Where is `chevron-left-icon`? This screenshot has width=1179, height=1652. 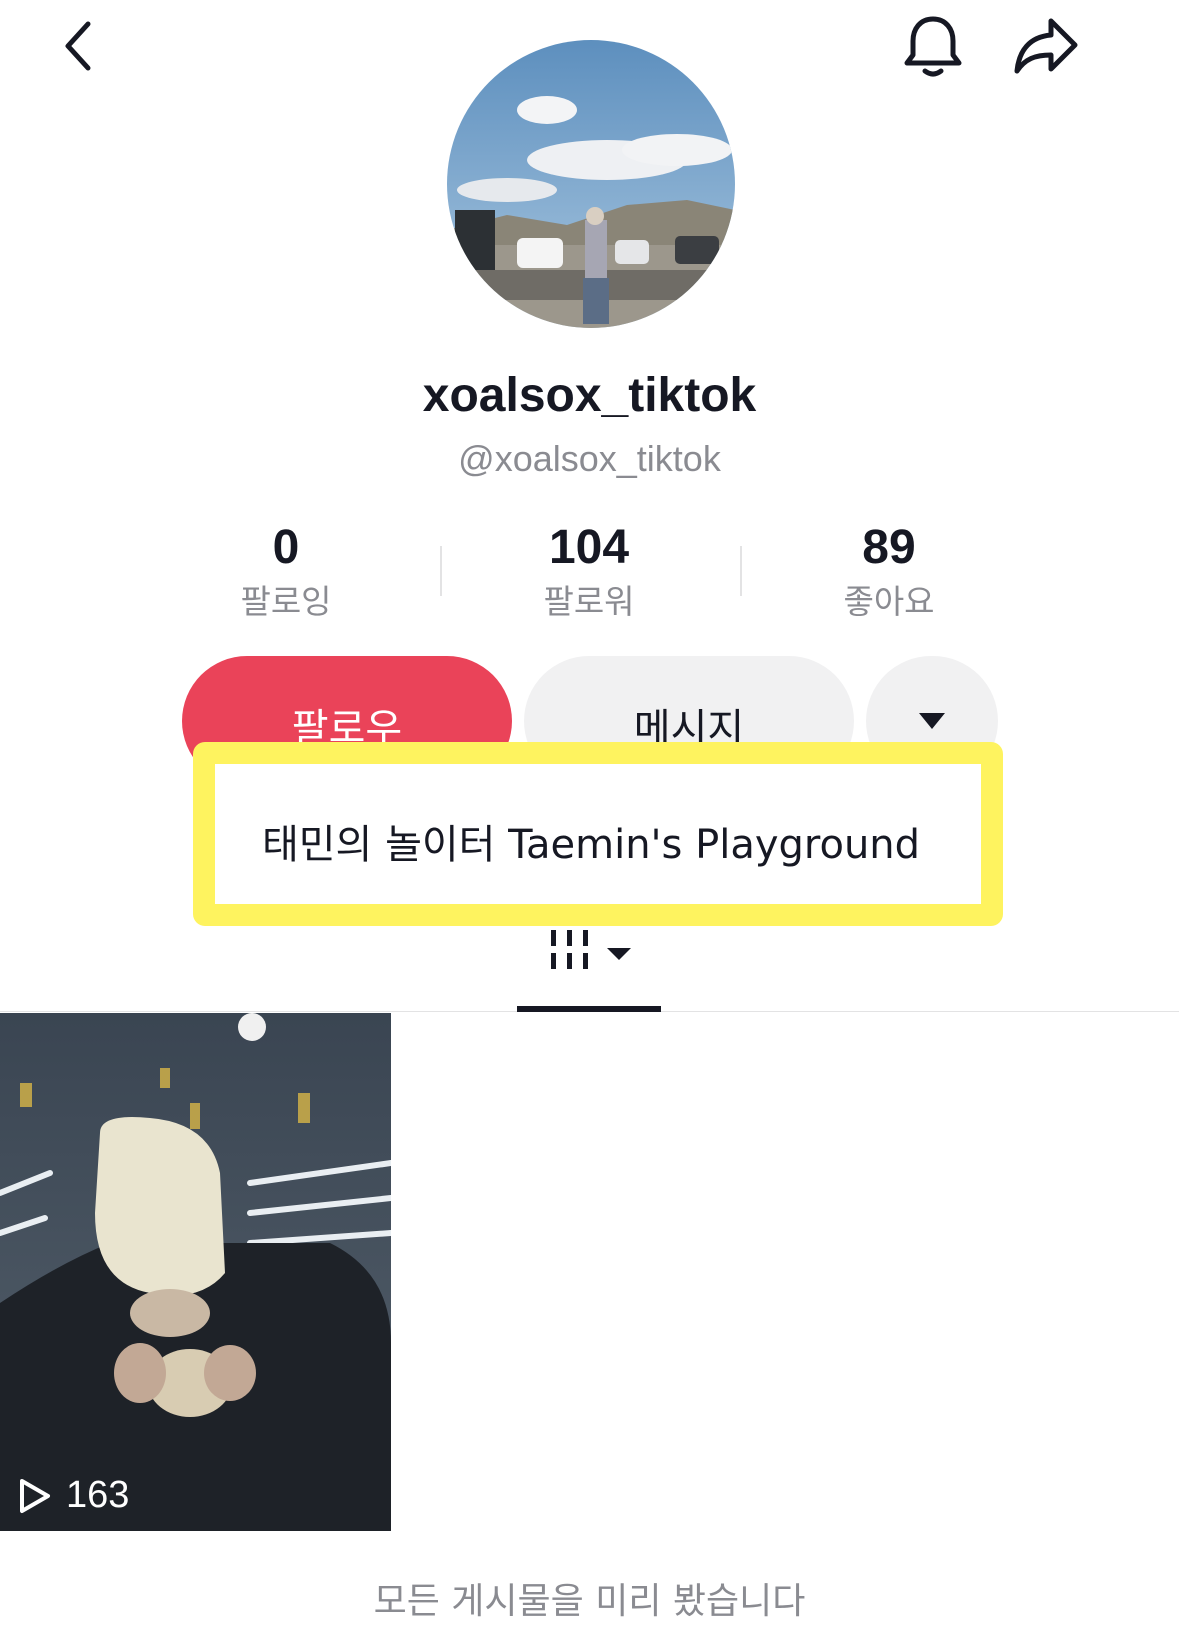 chevron-left-icon is located at coordinates (78, 46).